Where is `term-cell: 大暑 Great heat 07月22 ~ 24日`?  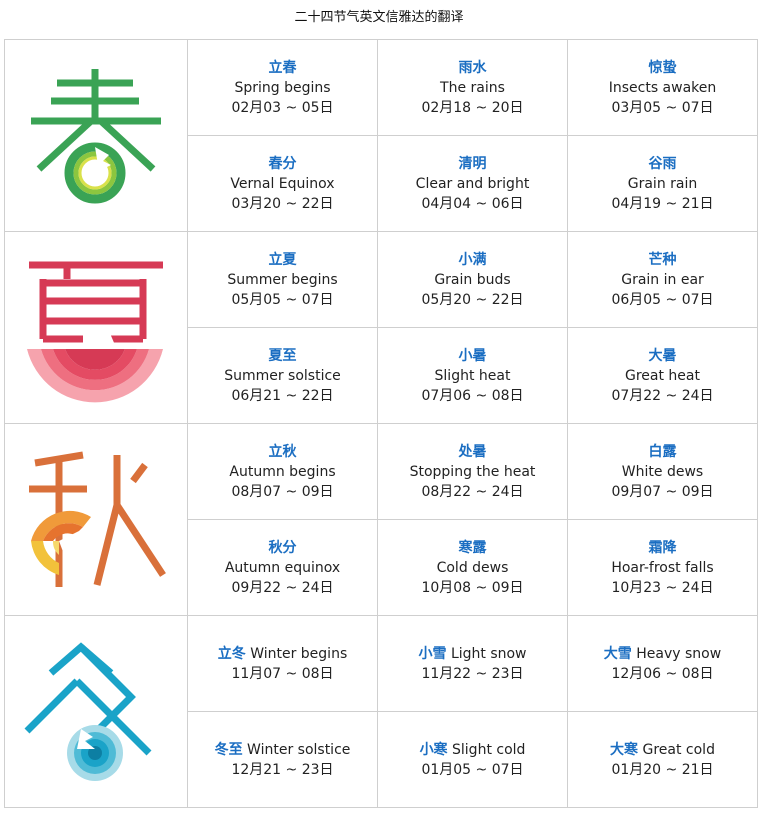 term-cell: 大暑 Great heat 07月22 ~ 24日 is located at coordinates (662, 375).